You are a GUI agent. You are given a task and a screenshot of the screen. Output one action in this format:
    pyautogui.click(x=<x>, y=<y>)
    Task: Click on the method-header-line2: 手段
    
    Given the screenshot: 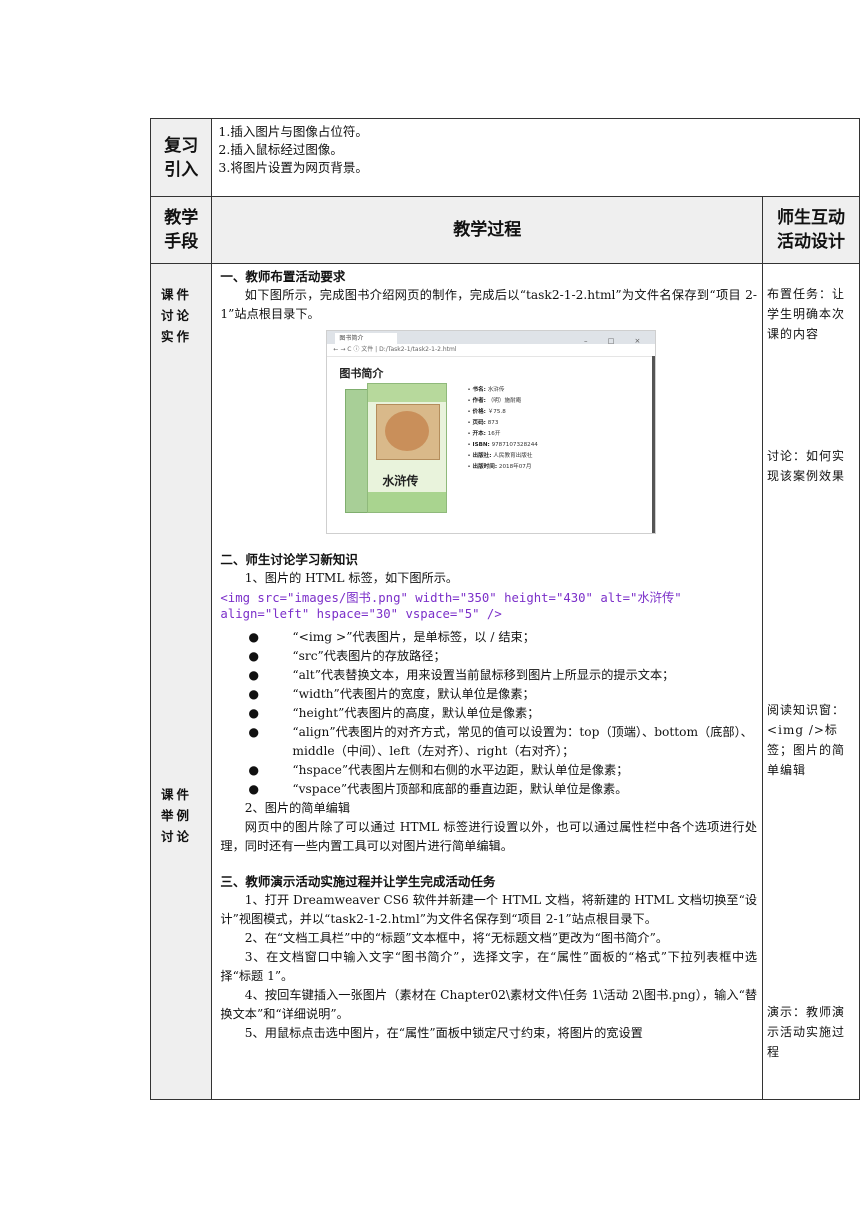 What is the action you would take?
    pyautogui.click(x=181, y=242)
    